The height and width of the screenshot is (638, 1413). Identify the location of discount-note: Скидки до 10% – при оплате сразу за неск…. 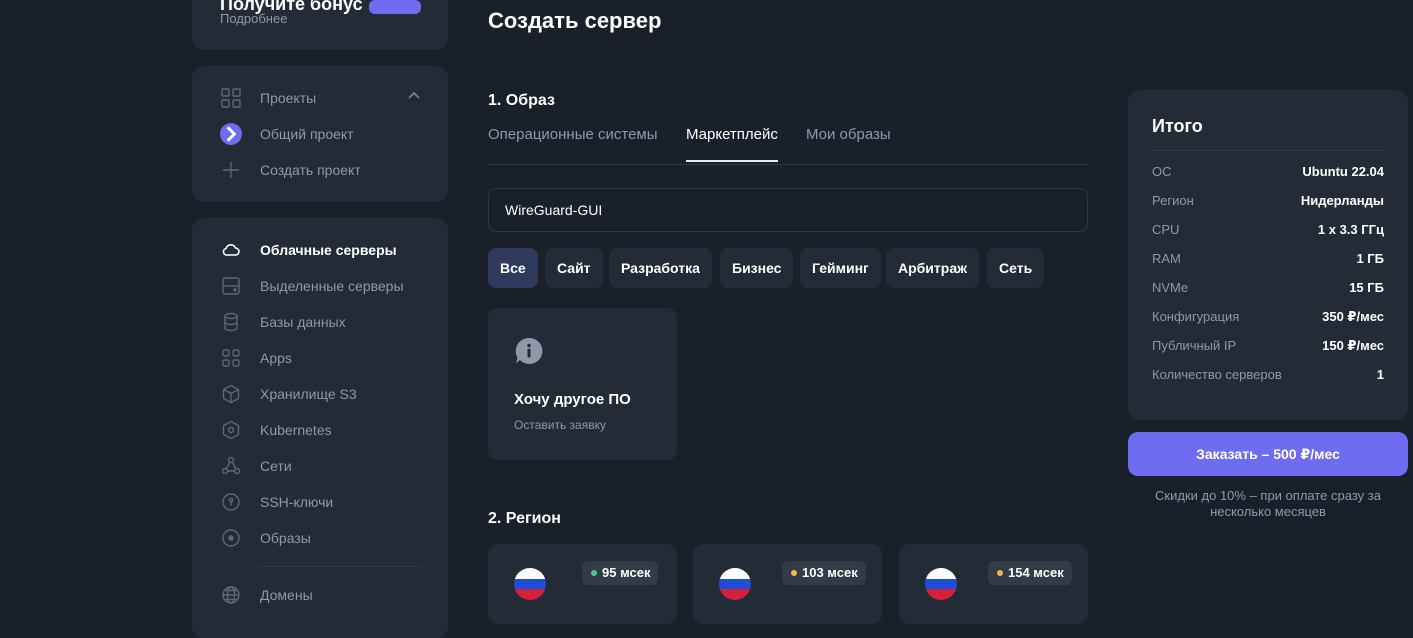
(1268, 503).